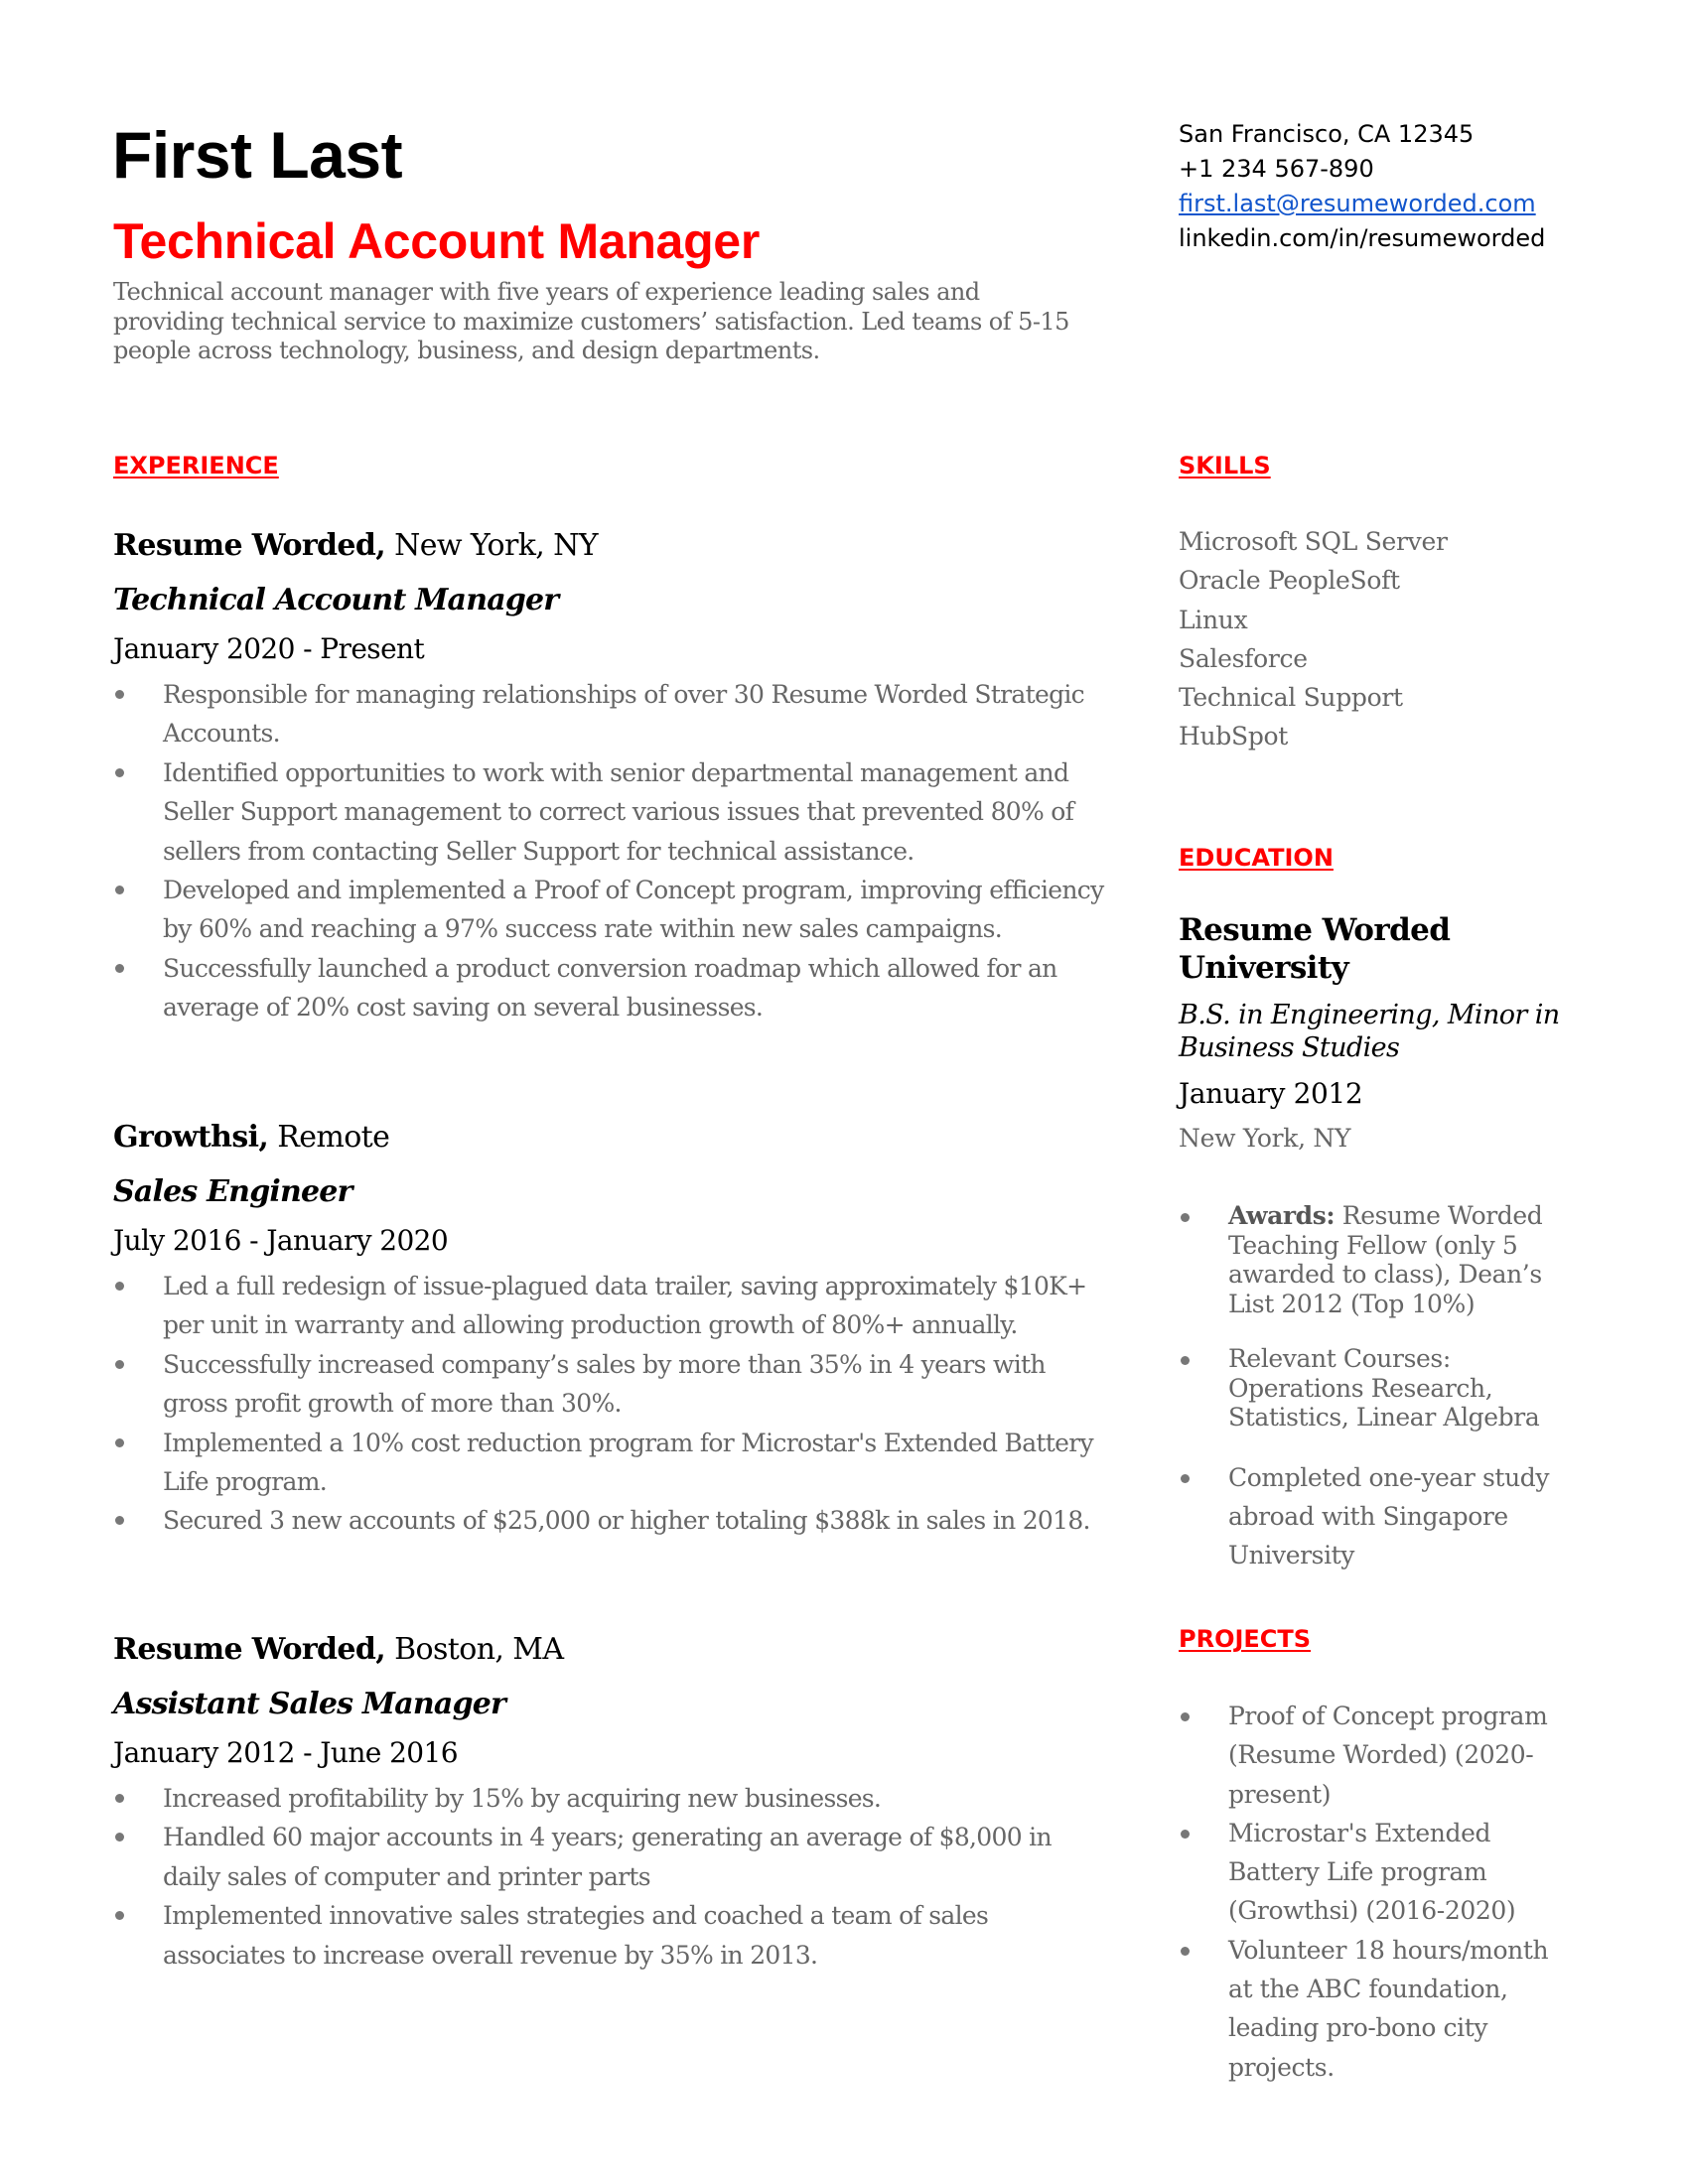 This screenshot has width=1688, height=2184. What do you see at coordinates (257, 155) in the screenshot?
I see `candidate-name: First Last` at bounding box center [257, 155].